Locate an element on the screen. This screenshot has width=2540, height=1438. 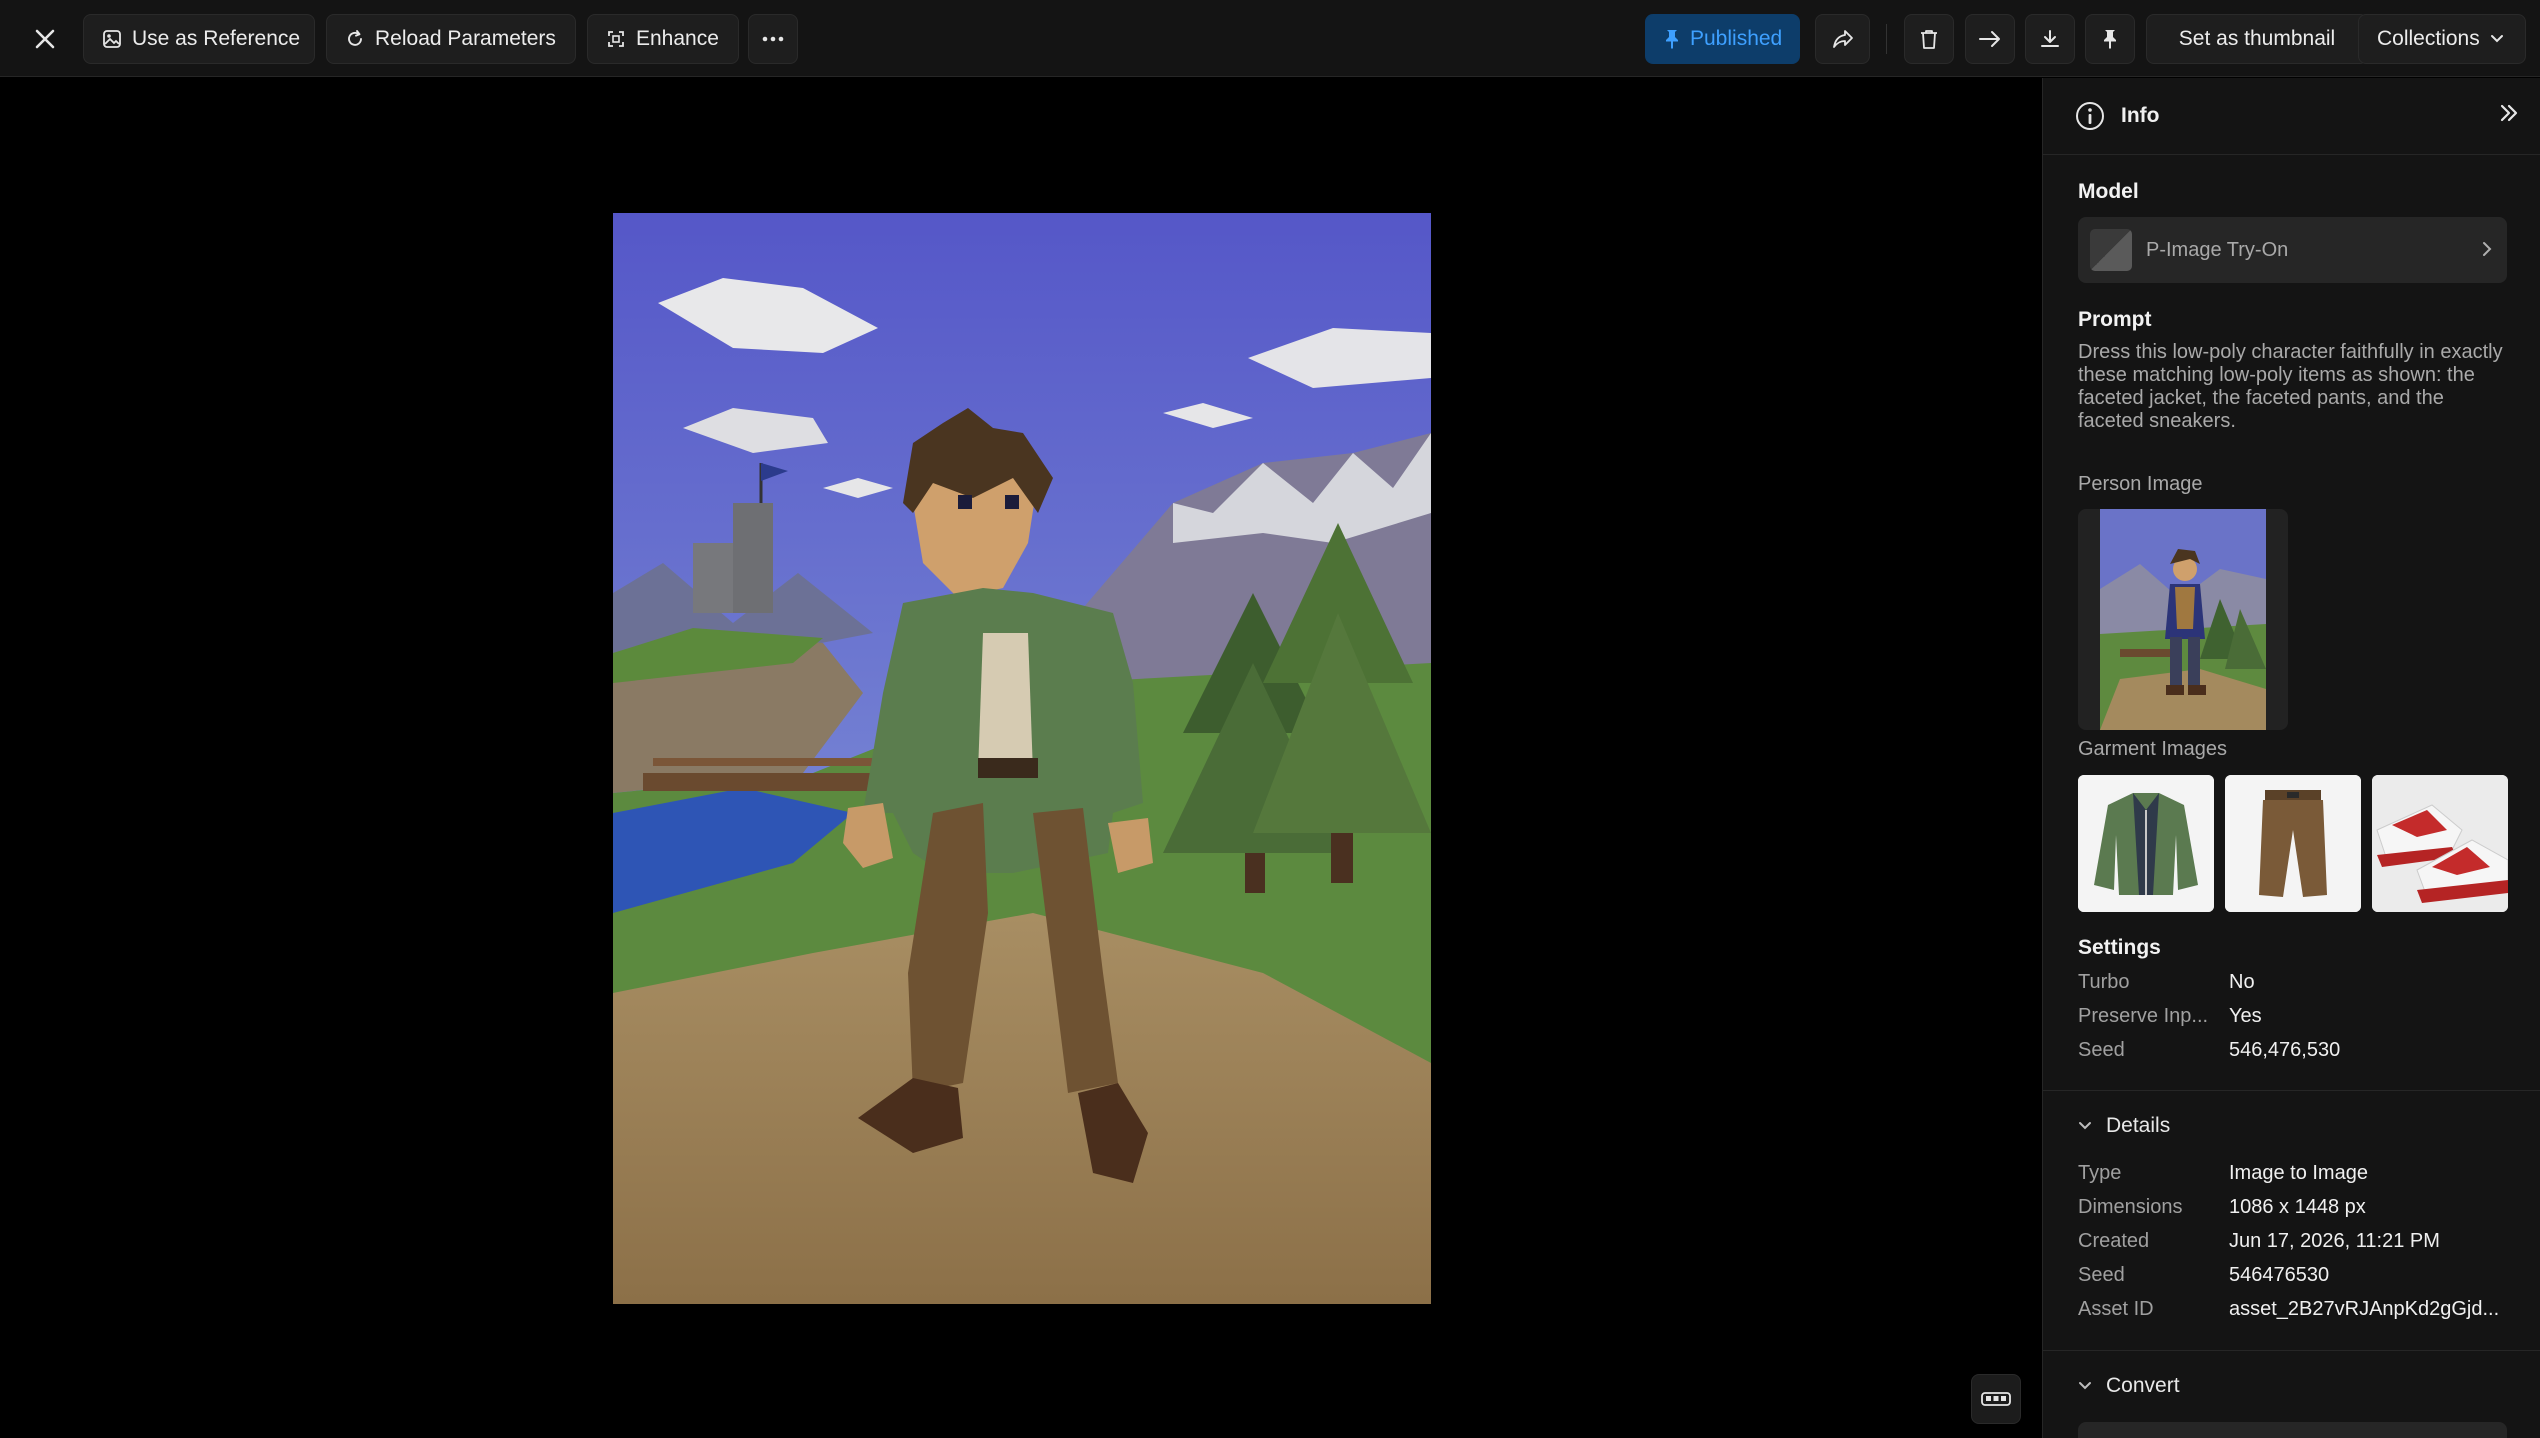
use-as-reference-button: Use as Reference is located at coordinates (199, 39).